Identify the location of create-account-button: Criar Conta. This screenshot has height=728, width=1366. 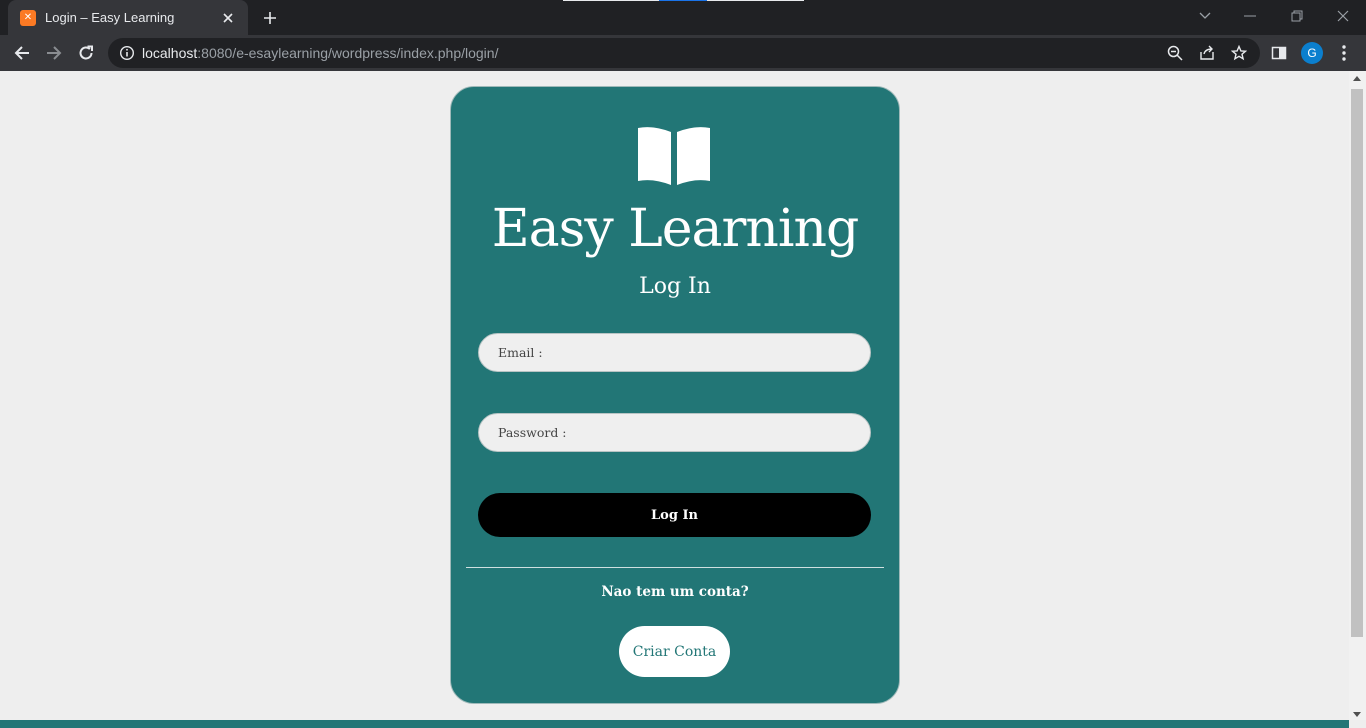
(674, 651).